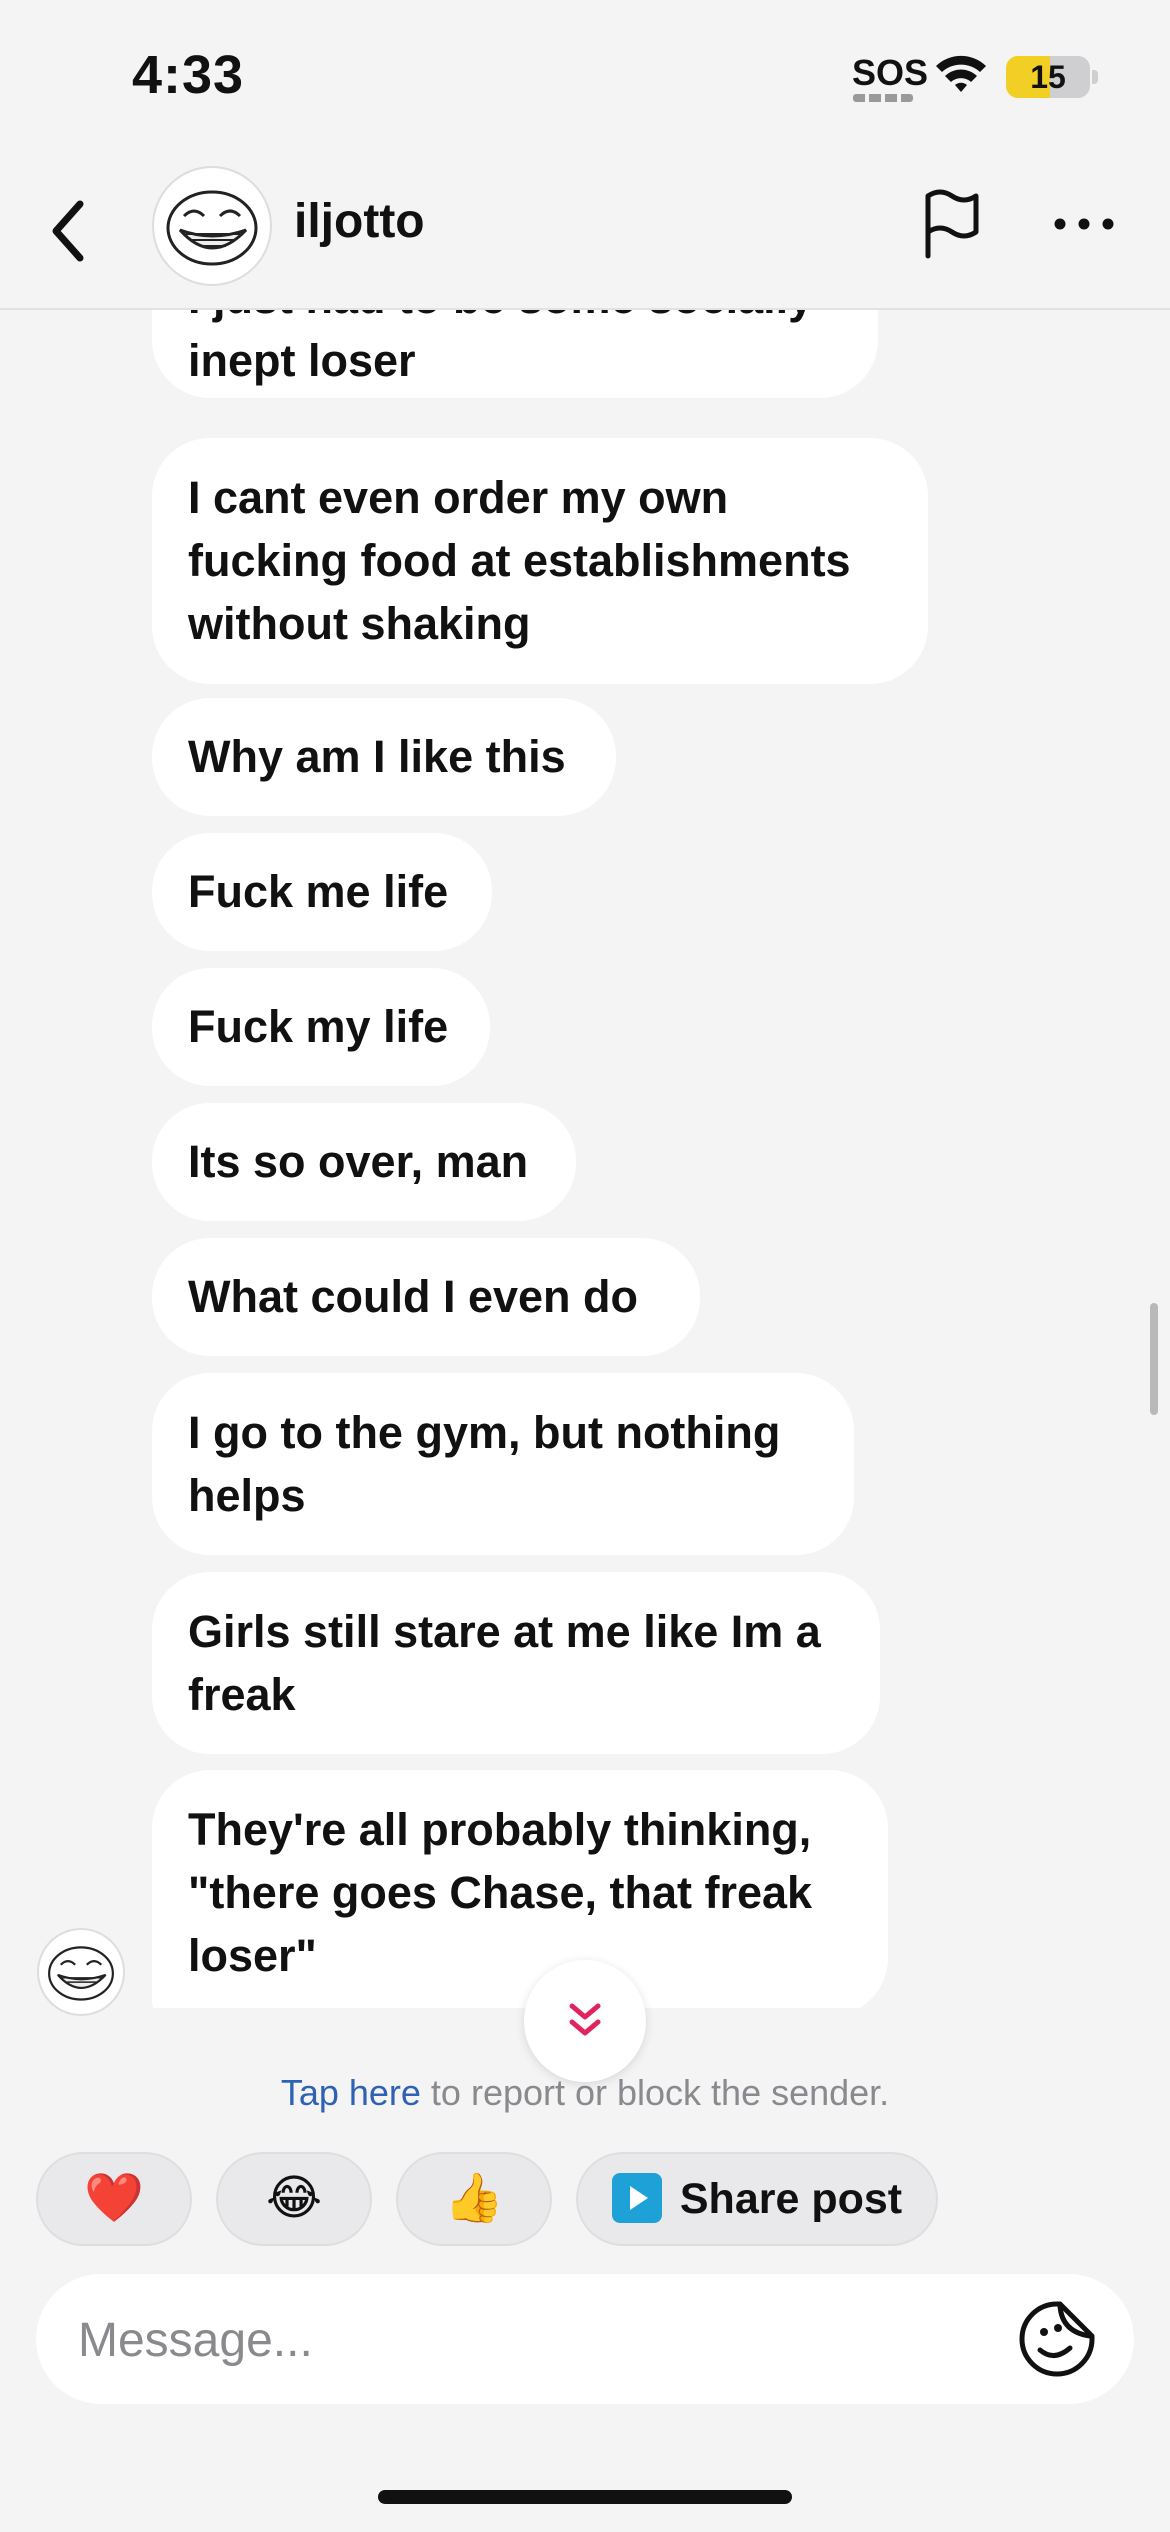 The width and height of the screenshot is (1170, 2532). I want to click on share-post-label: Share post, so click(791, 2199).